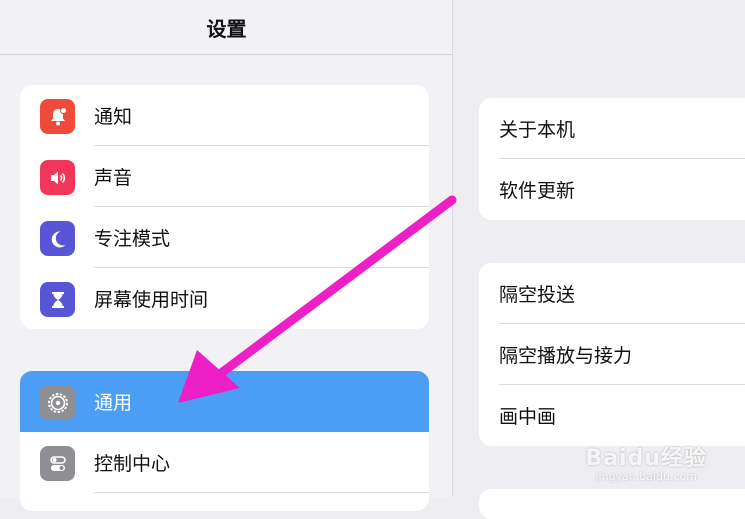  I want to click on sidebar-item-control-center: 控制中心, so click(224, 462).